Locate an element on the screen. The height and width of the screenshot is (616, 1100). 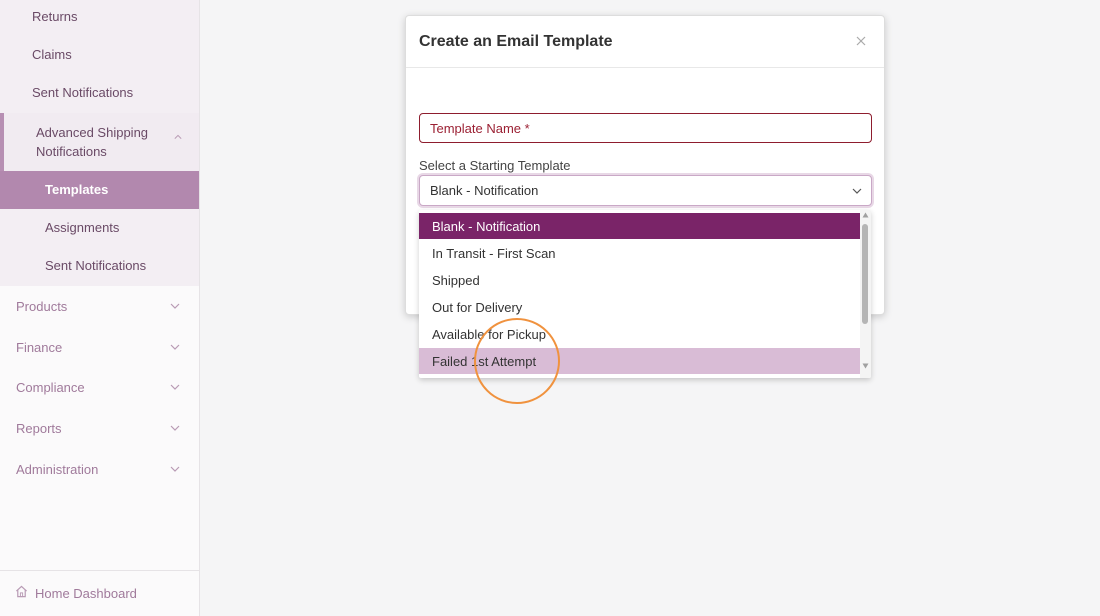
sidebar-item-advanced-shipping-notifications: Advanced Shipping Notifications is located at coordinates (99, 142).